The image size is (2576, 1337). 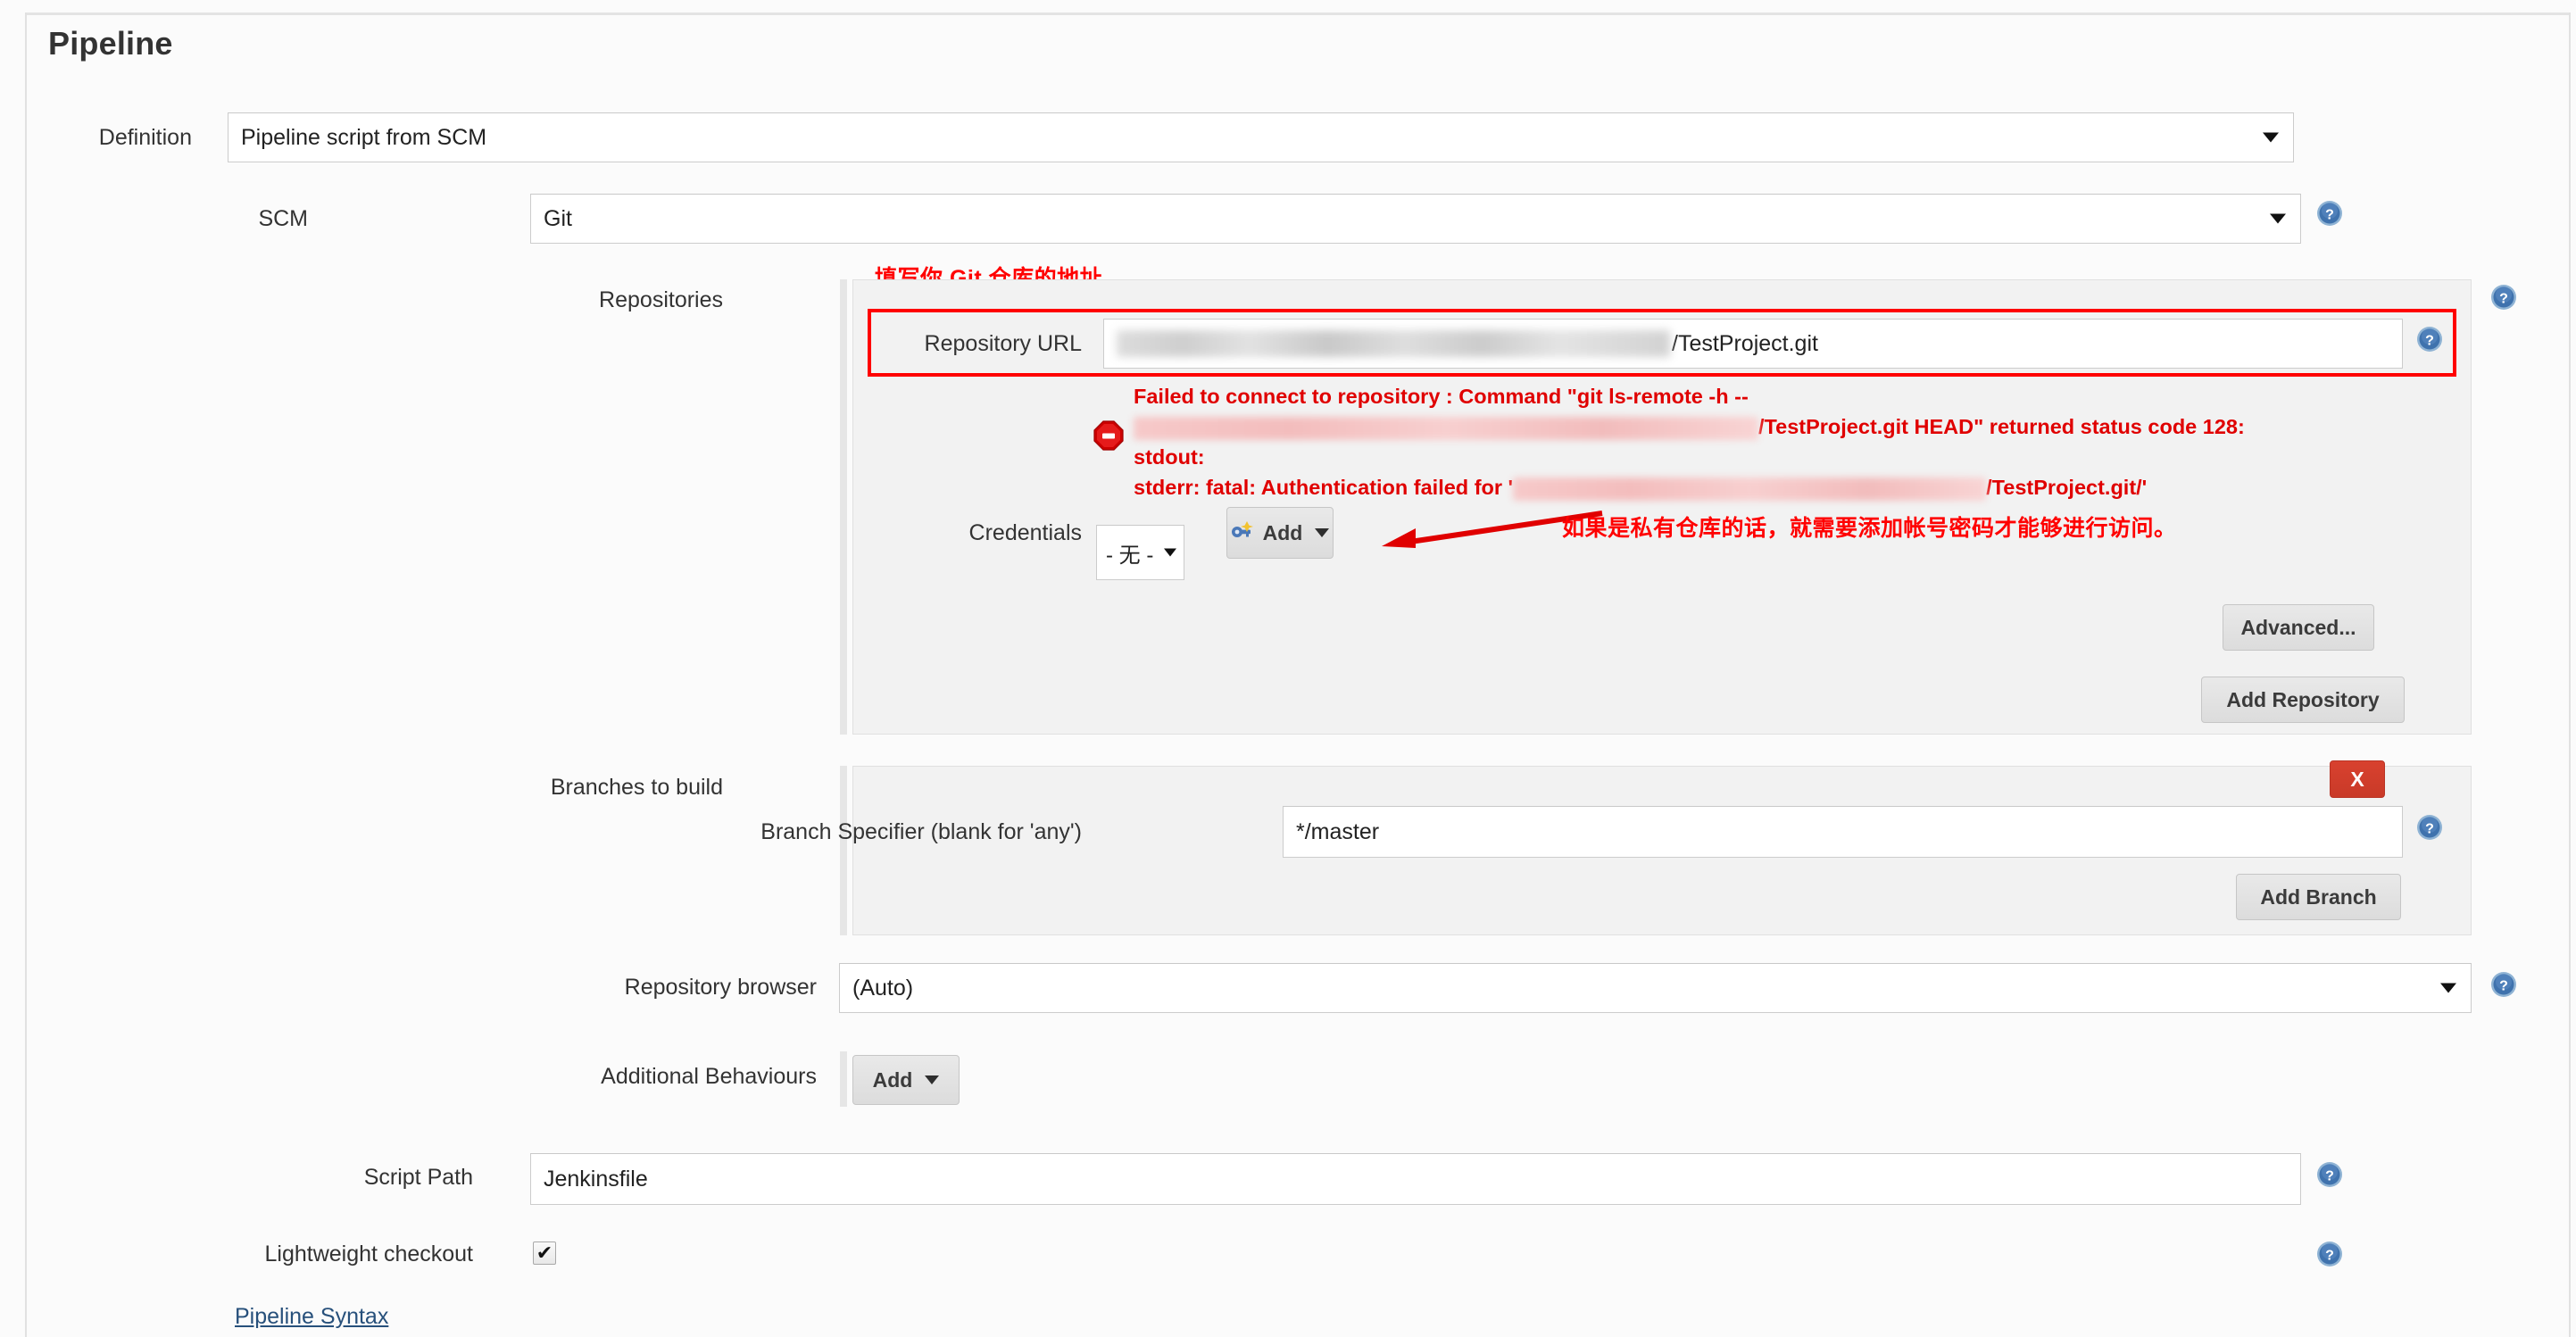 What do you see at coordinates (2067, 487) in the screenshot?
I see `error-line-4-suffix: /TestProject.git/'` at bounding box center [2067, 487].